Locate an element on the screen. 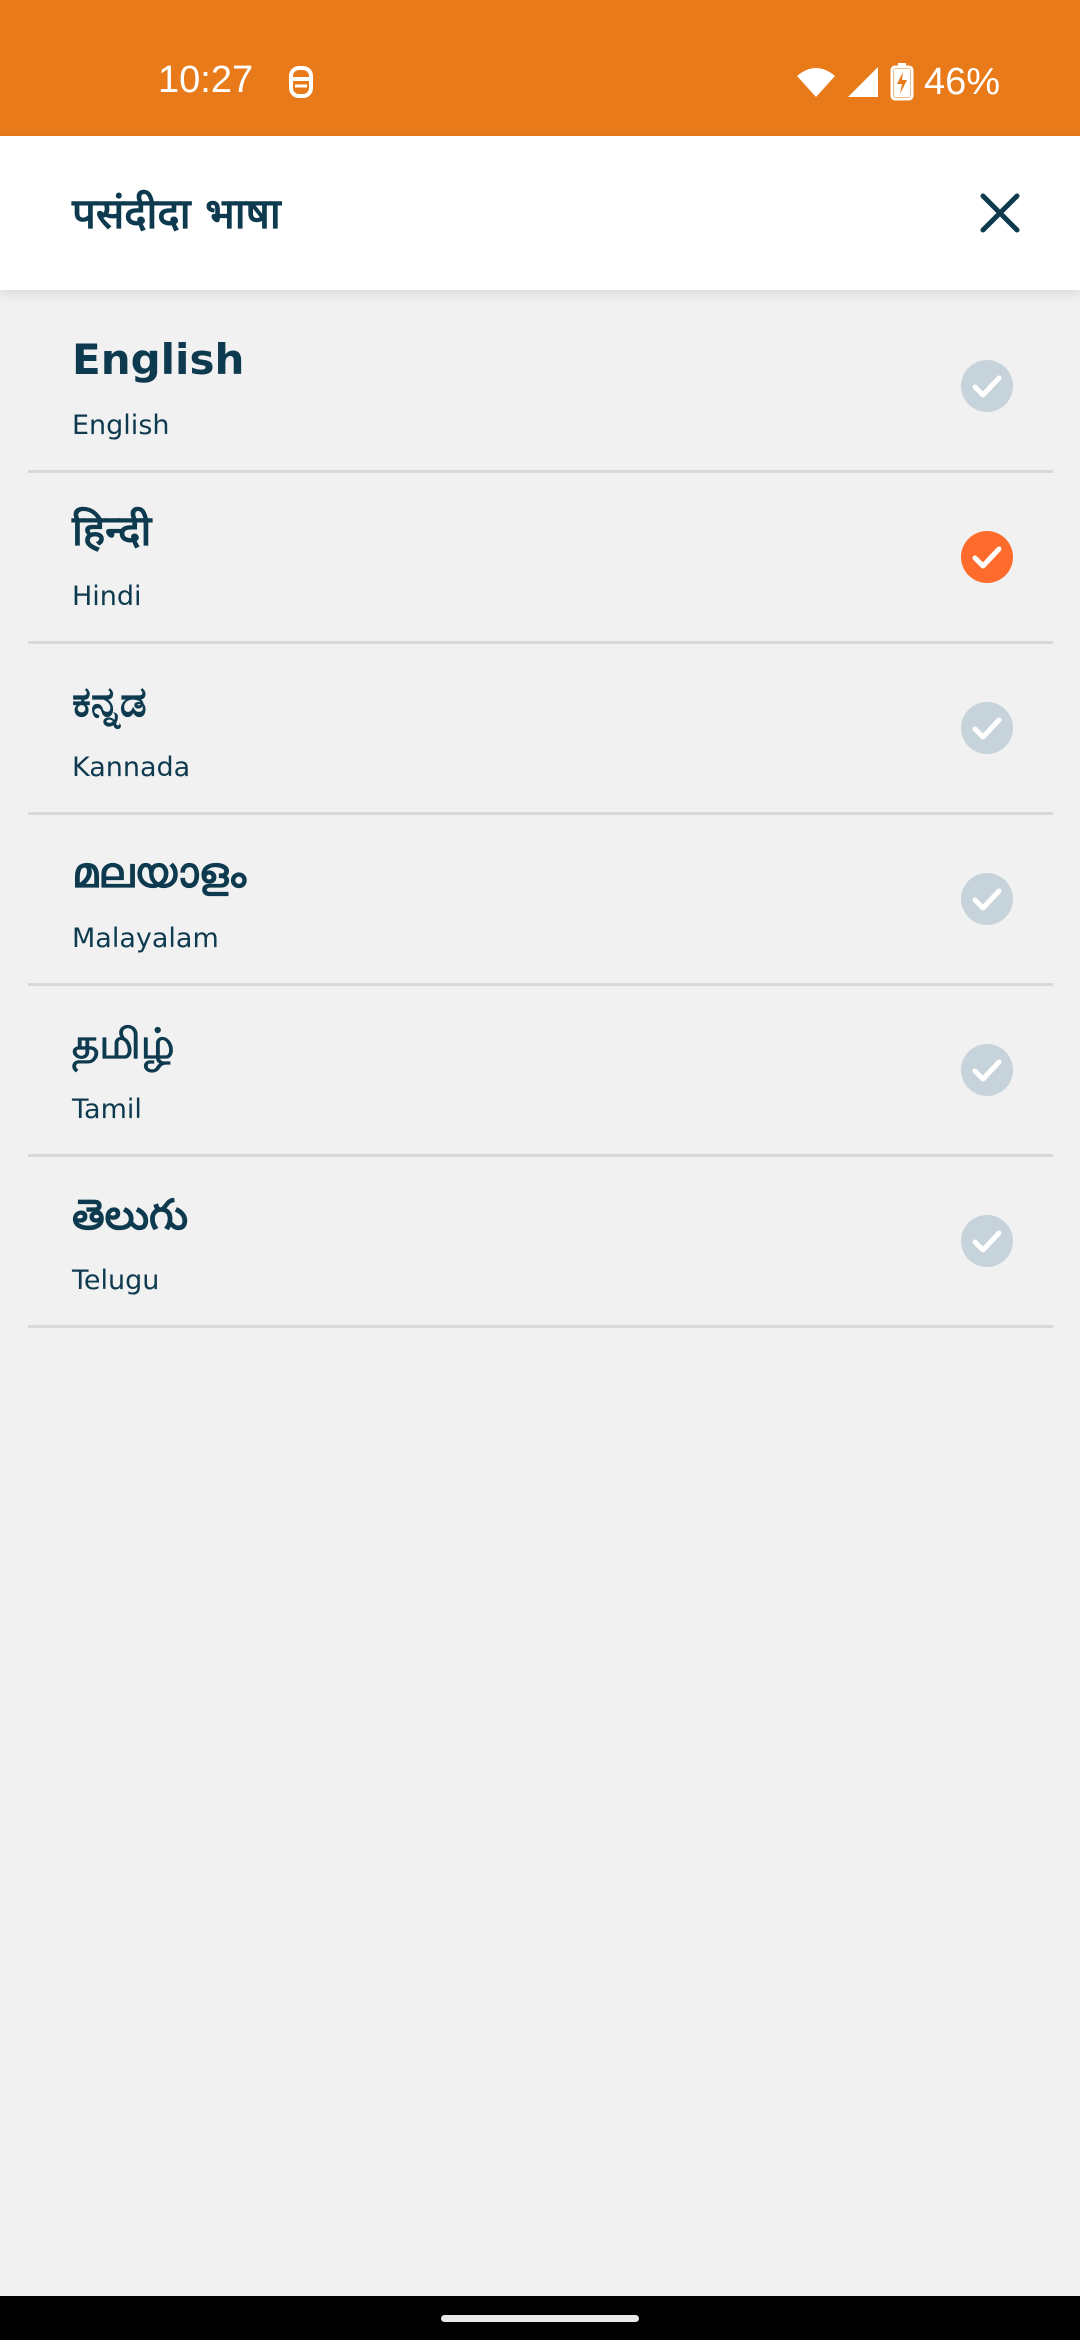  language-native-name: English is located at coordinates (158, 359).